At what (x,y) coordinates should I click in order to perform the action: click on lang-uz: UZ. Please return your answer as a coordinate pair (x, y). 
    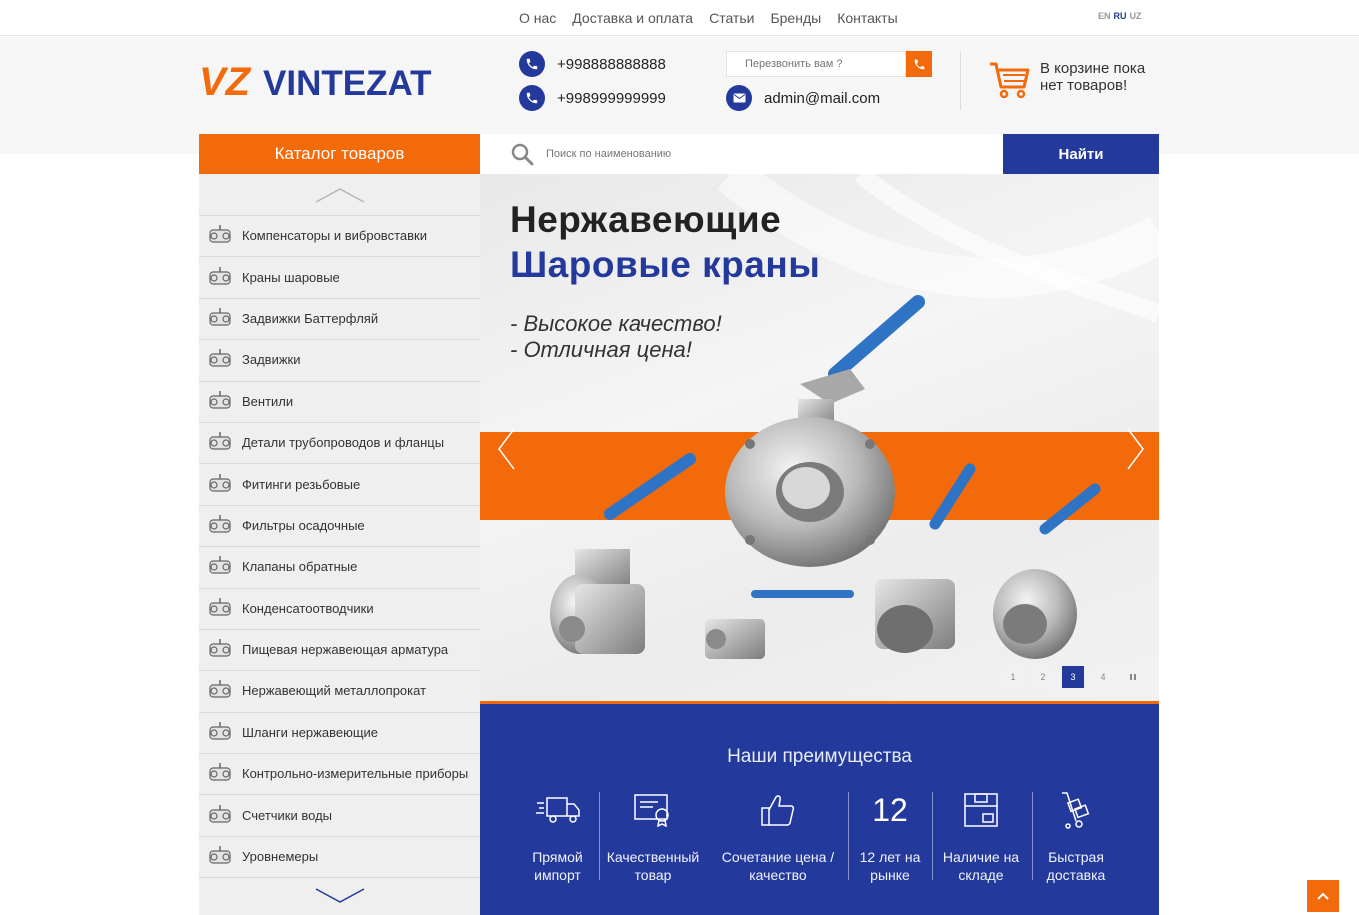
    Looking at the image, I should click on (1136, 16).